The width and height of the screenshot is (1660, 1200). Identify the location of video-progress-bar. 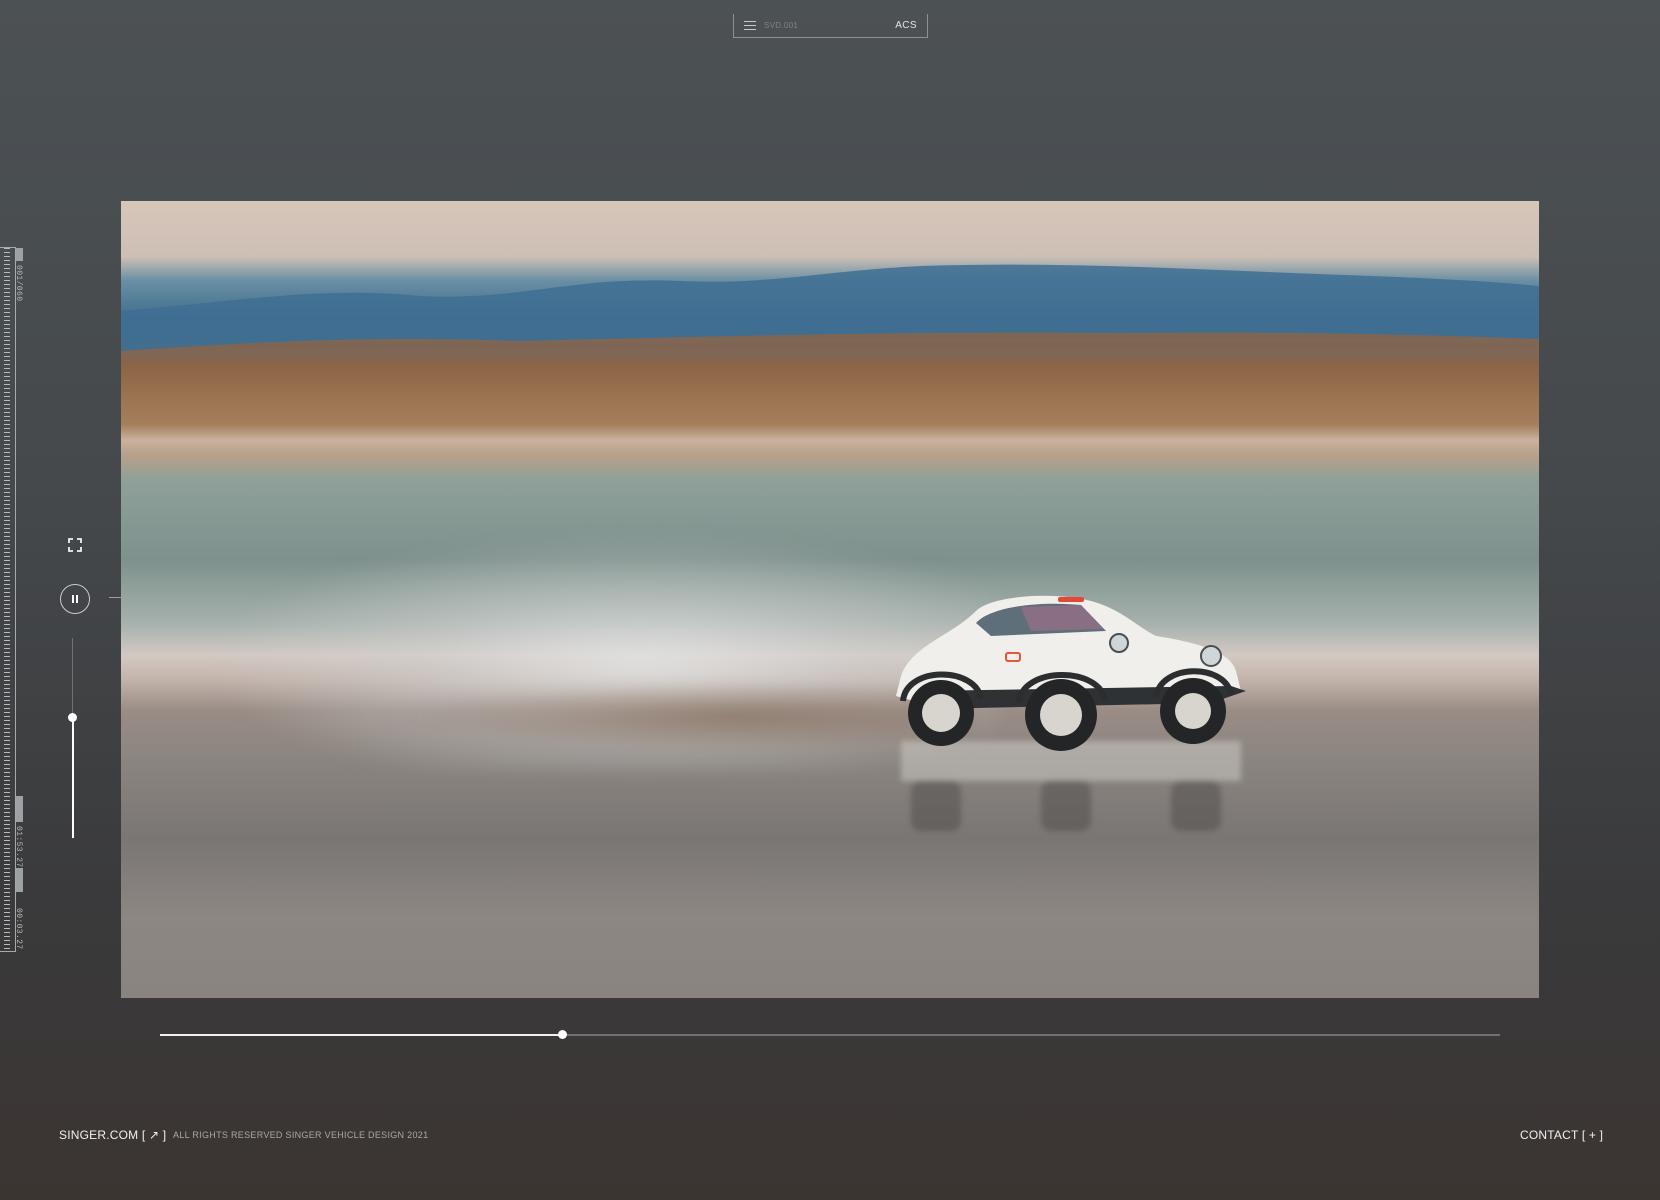
(830, 1034).